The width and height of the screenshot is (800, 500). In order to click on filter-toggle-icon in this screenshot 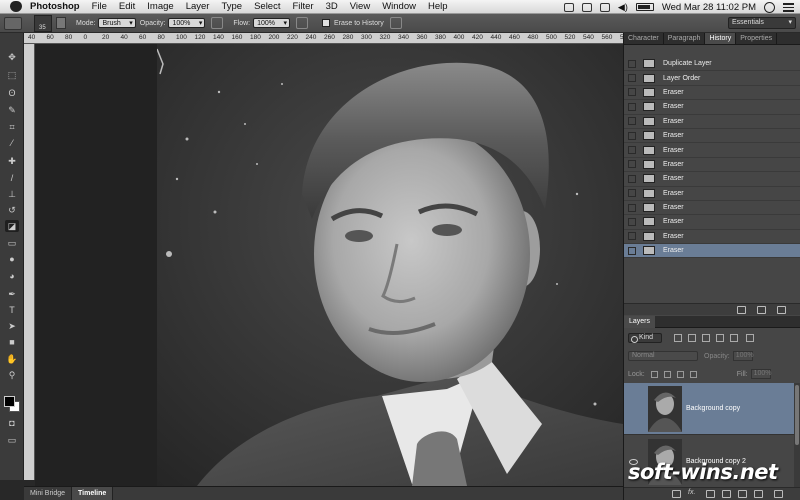, I will do `click(750, 338)`.